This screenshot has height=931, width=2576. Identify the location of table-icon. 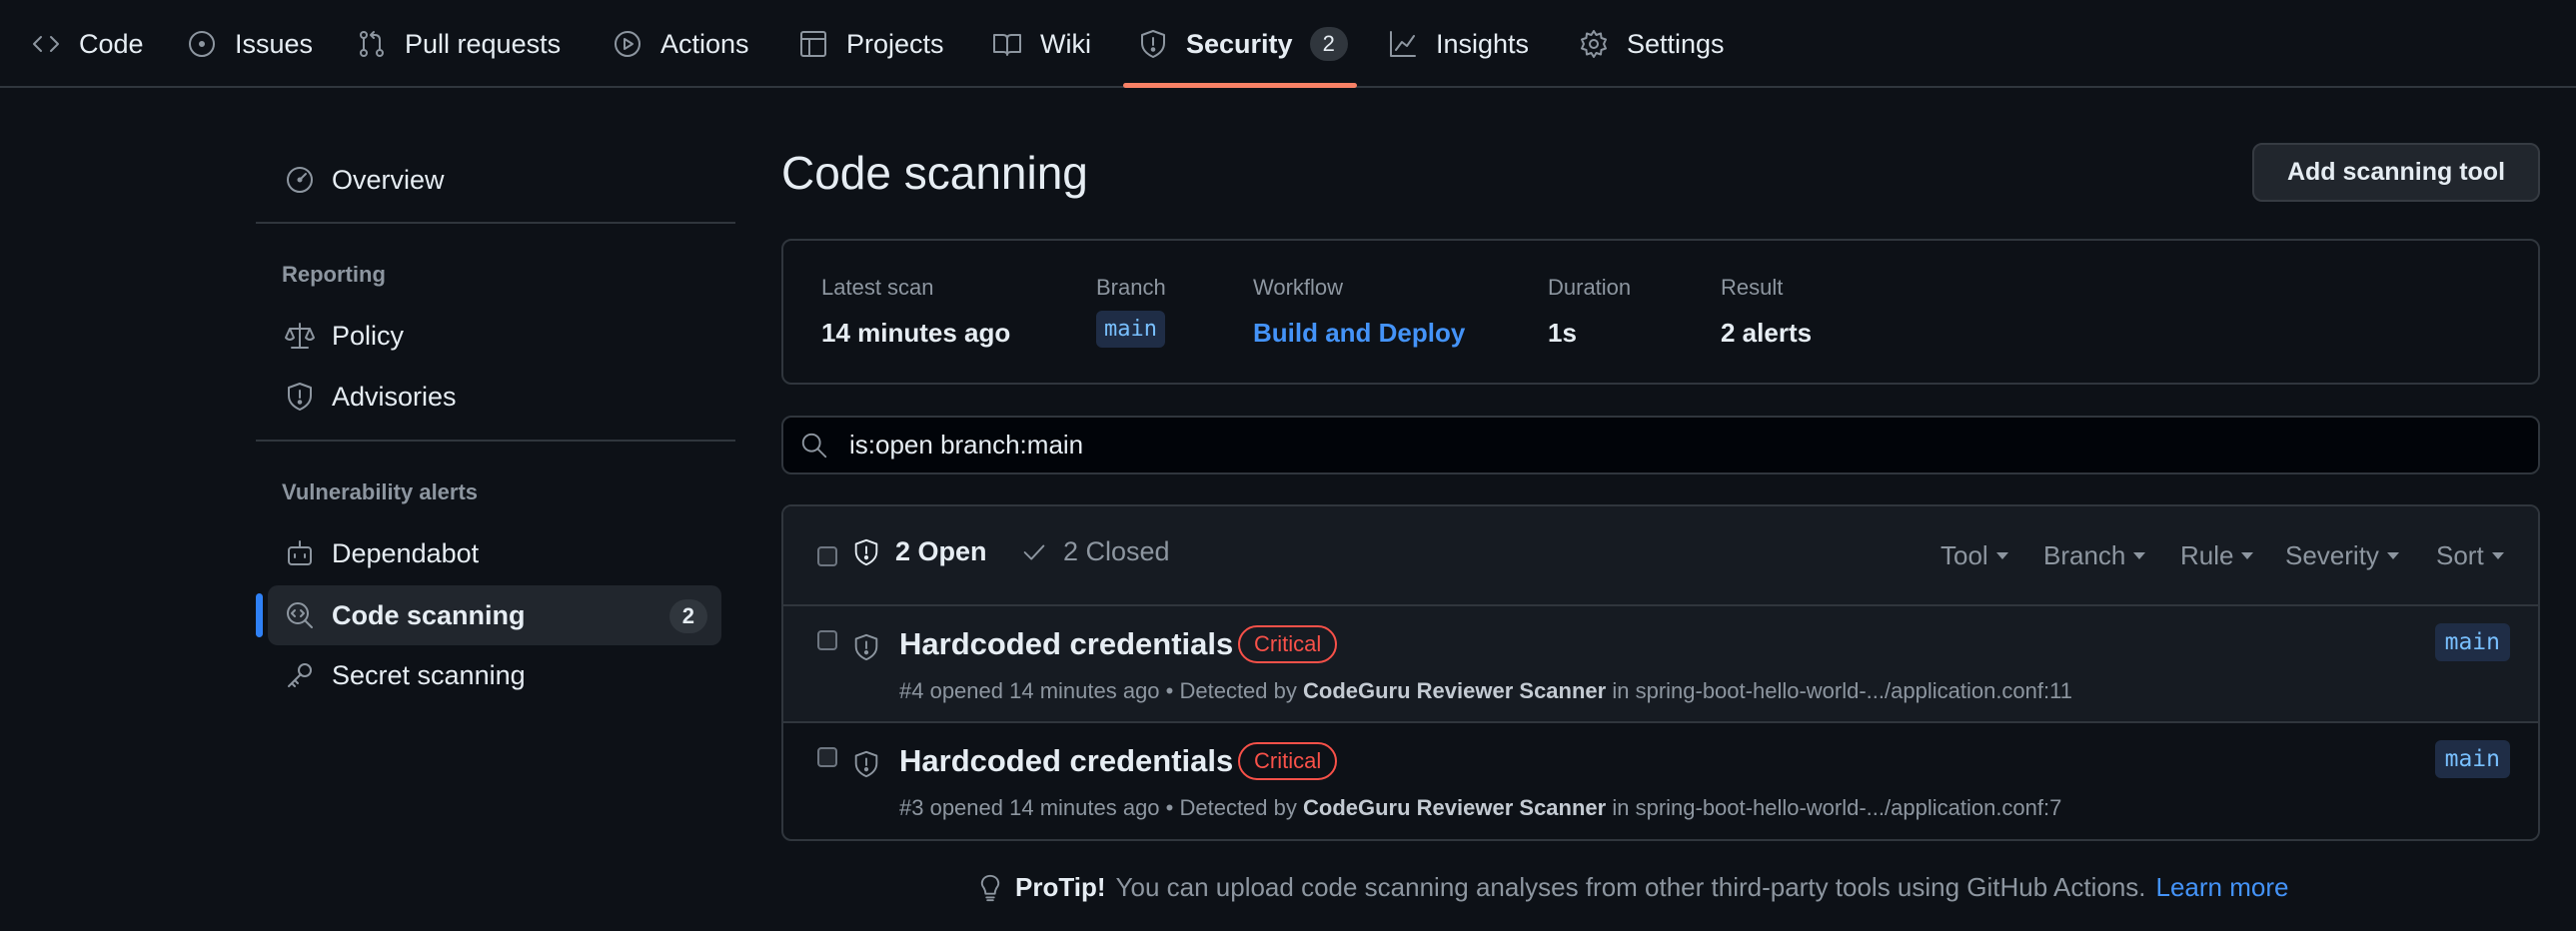
(813, 44).